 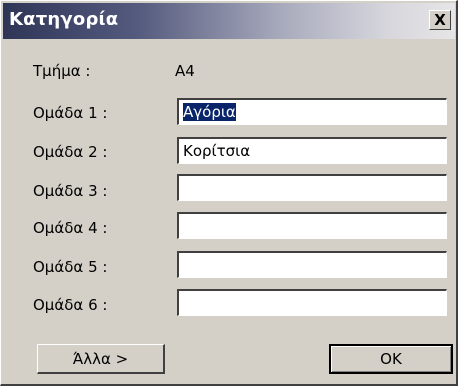 What do you see at coordinates (185, 71) in the screenshot?
I see `department-value: A4` at bounding box center [185, 71].